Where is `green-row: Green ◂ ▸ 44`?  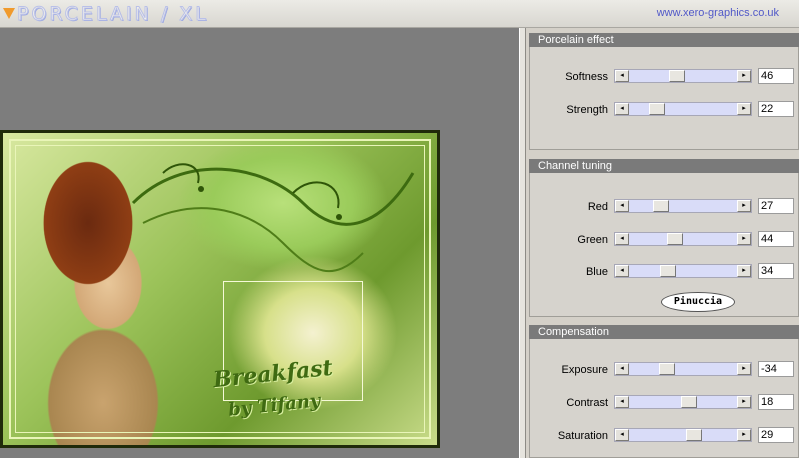 green-row: Green ◂ ▸ 44 is located at coordinates (664, 240).